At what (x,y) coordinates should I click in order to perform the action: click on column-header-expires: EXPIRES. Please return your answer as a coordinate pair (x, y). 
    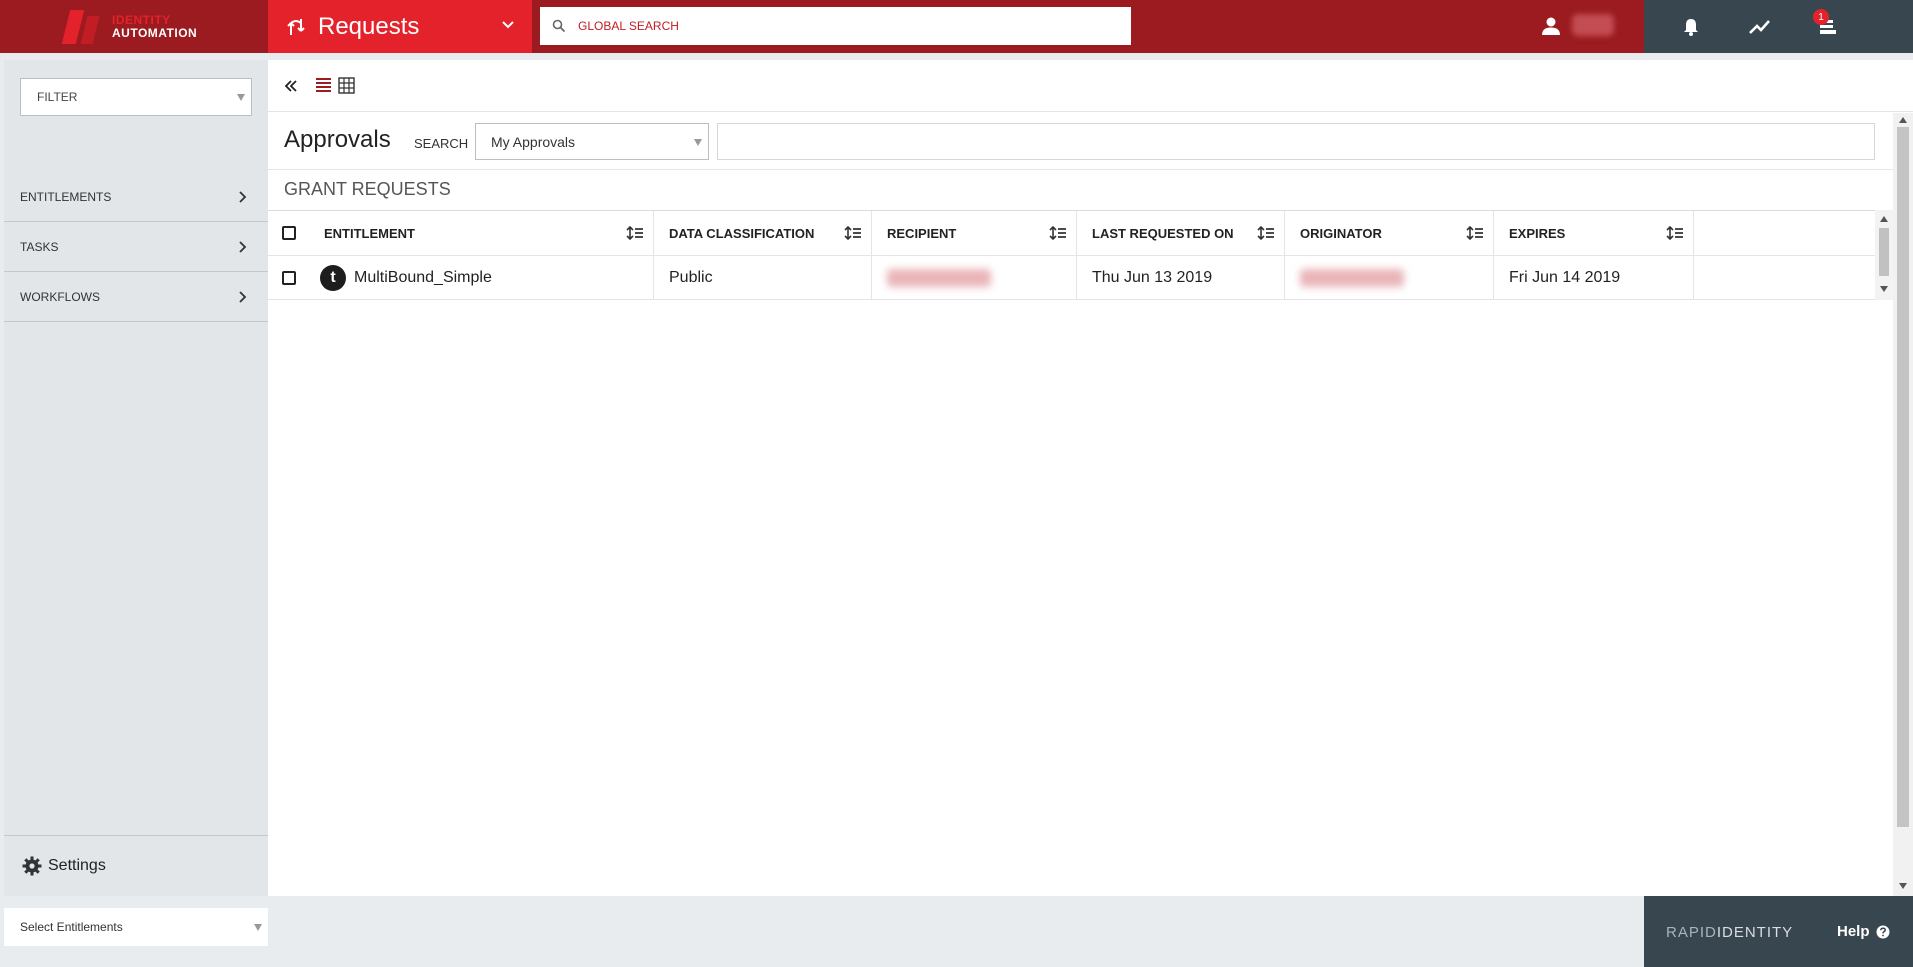
    Looking at the image, I should click on (1593, 233).